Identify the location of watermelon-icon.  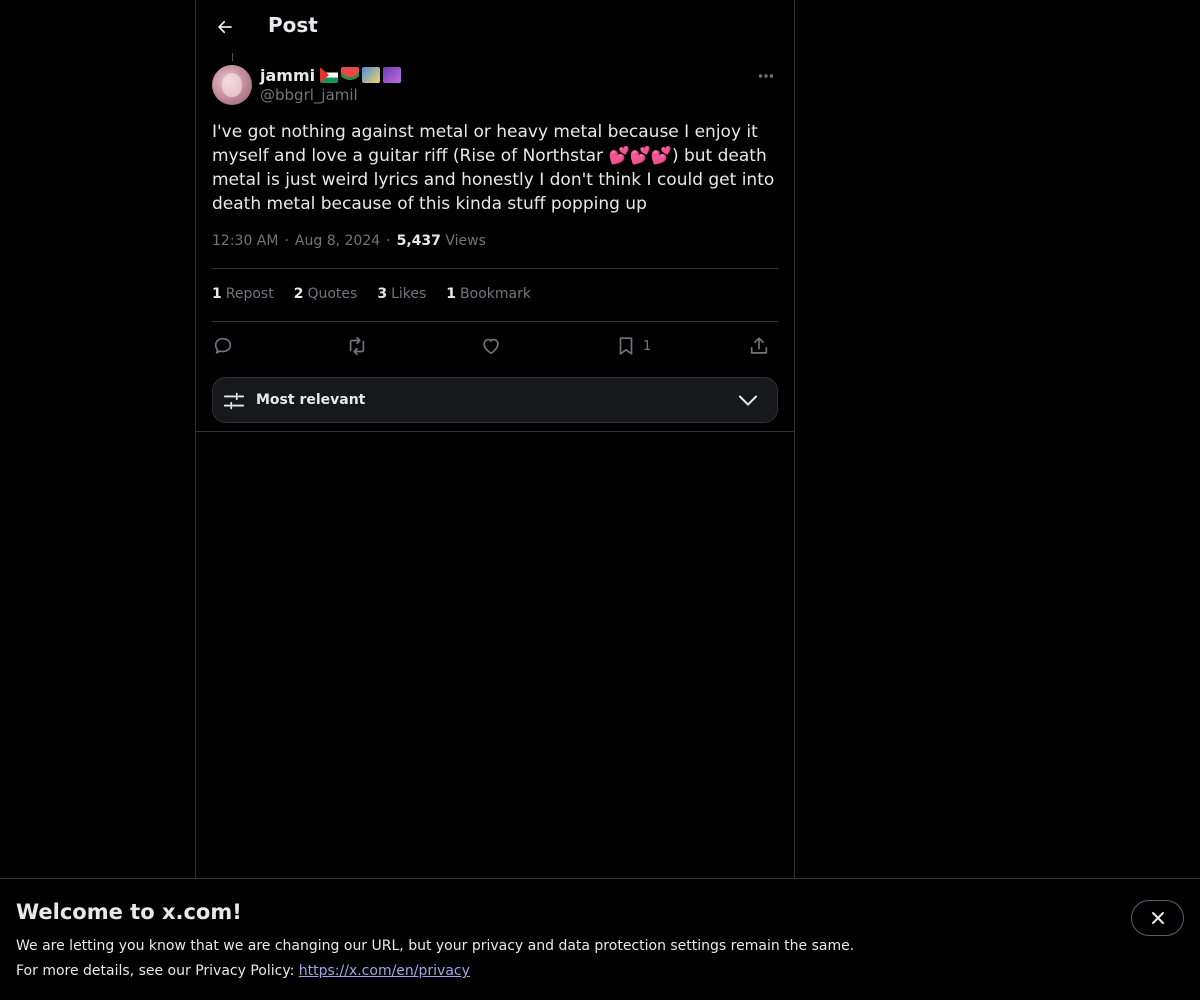
(350, 75).